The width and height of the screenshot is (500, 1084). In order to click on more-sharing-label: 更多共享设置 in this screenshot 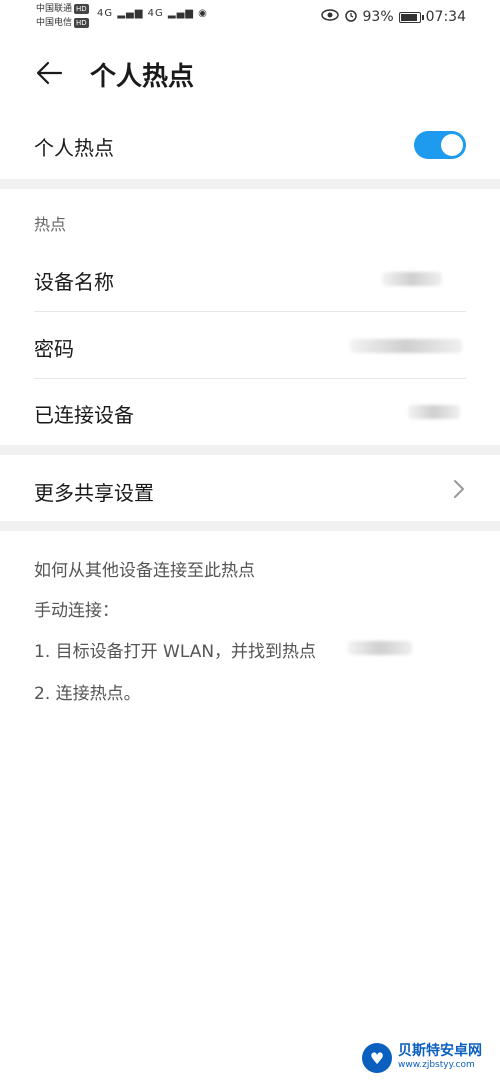, I will do `click(94, 493)`.